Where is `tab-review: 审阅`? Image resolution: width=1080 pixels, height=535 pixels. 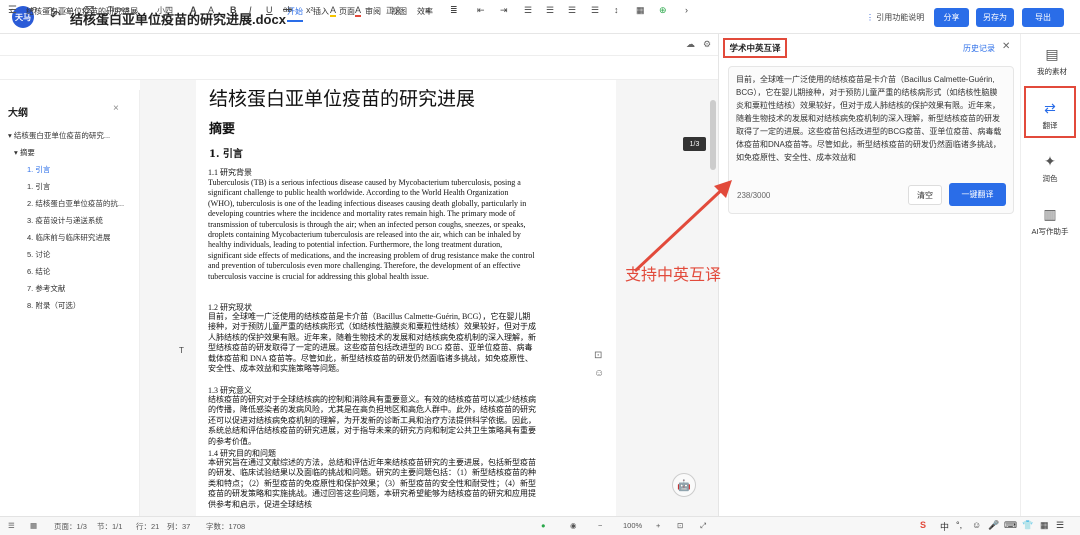
tab-review: 审阅 is located at coordinates (373, 11).